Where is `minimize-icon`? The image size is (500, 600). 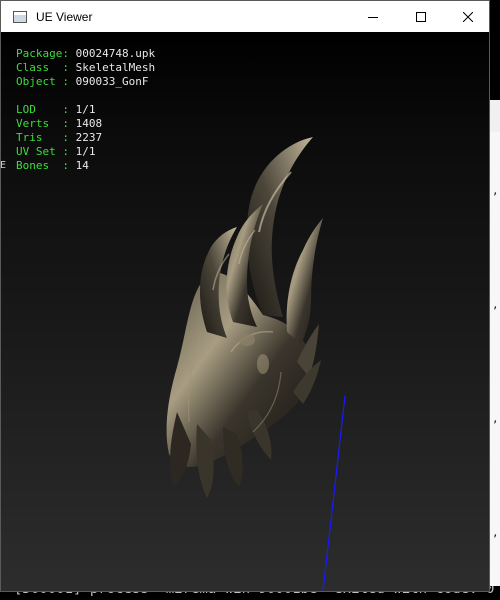
minimize-icon is located at coordinates (373, 17).